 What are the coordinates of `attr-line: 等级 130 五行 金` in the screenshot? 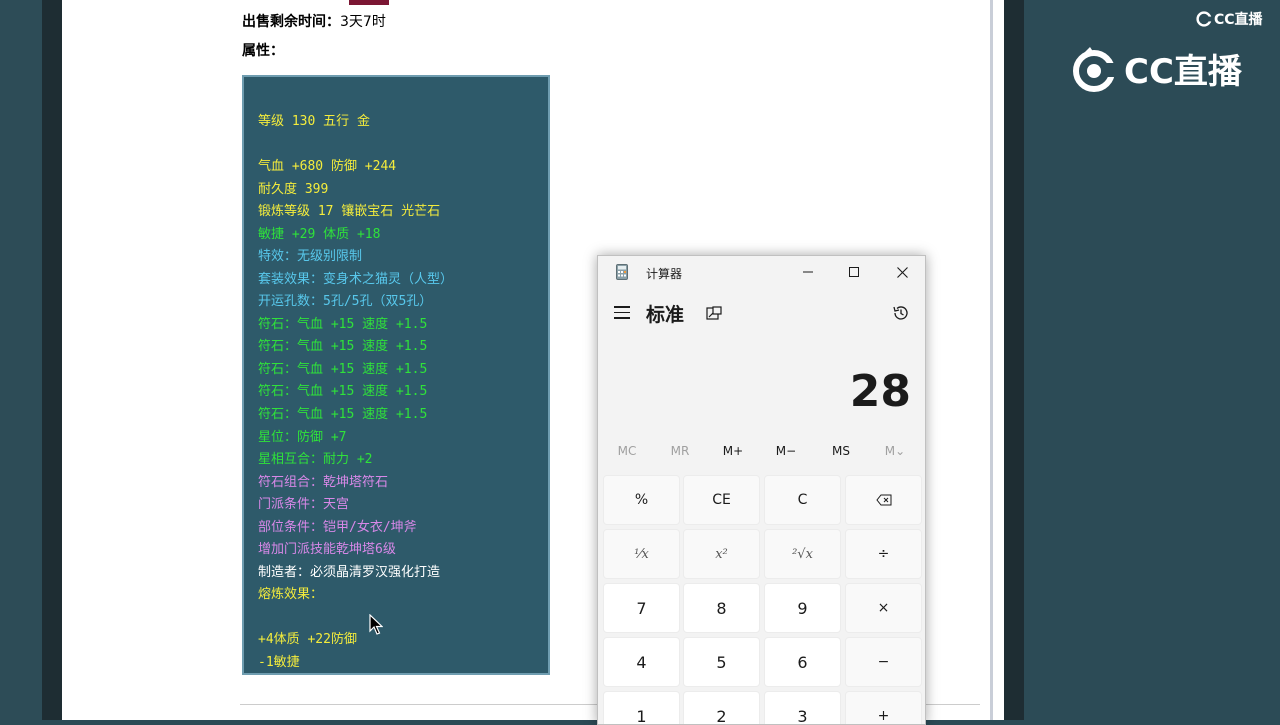 It's located at (314, 121).